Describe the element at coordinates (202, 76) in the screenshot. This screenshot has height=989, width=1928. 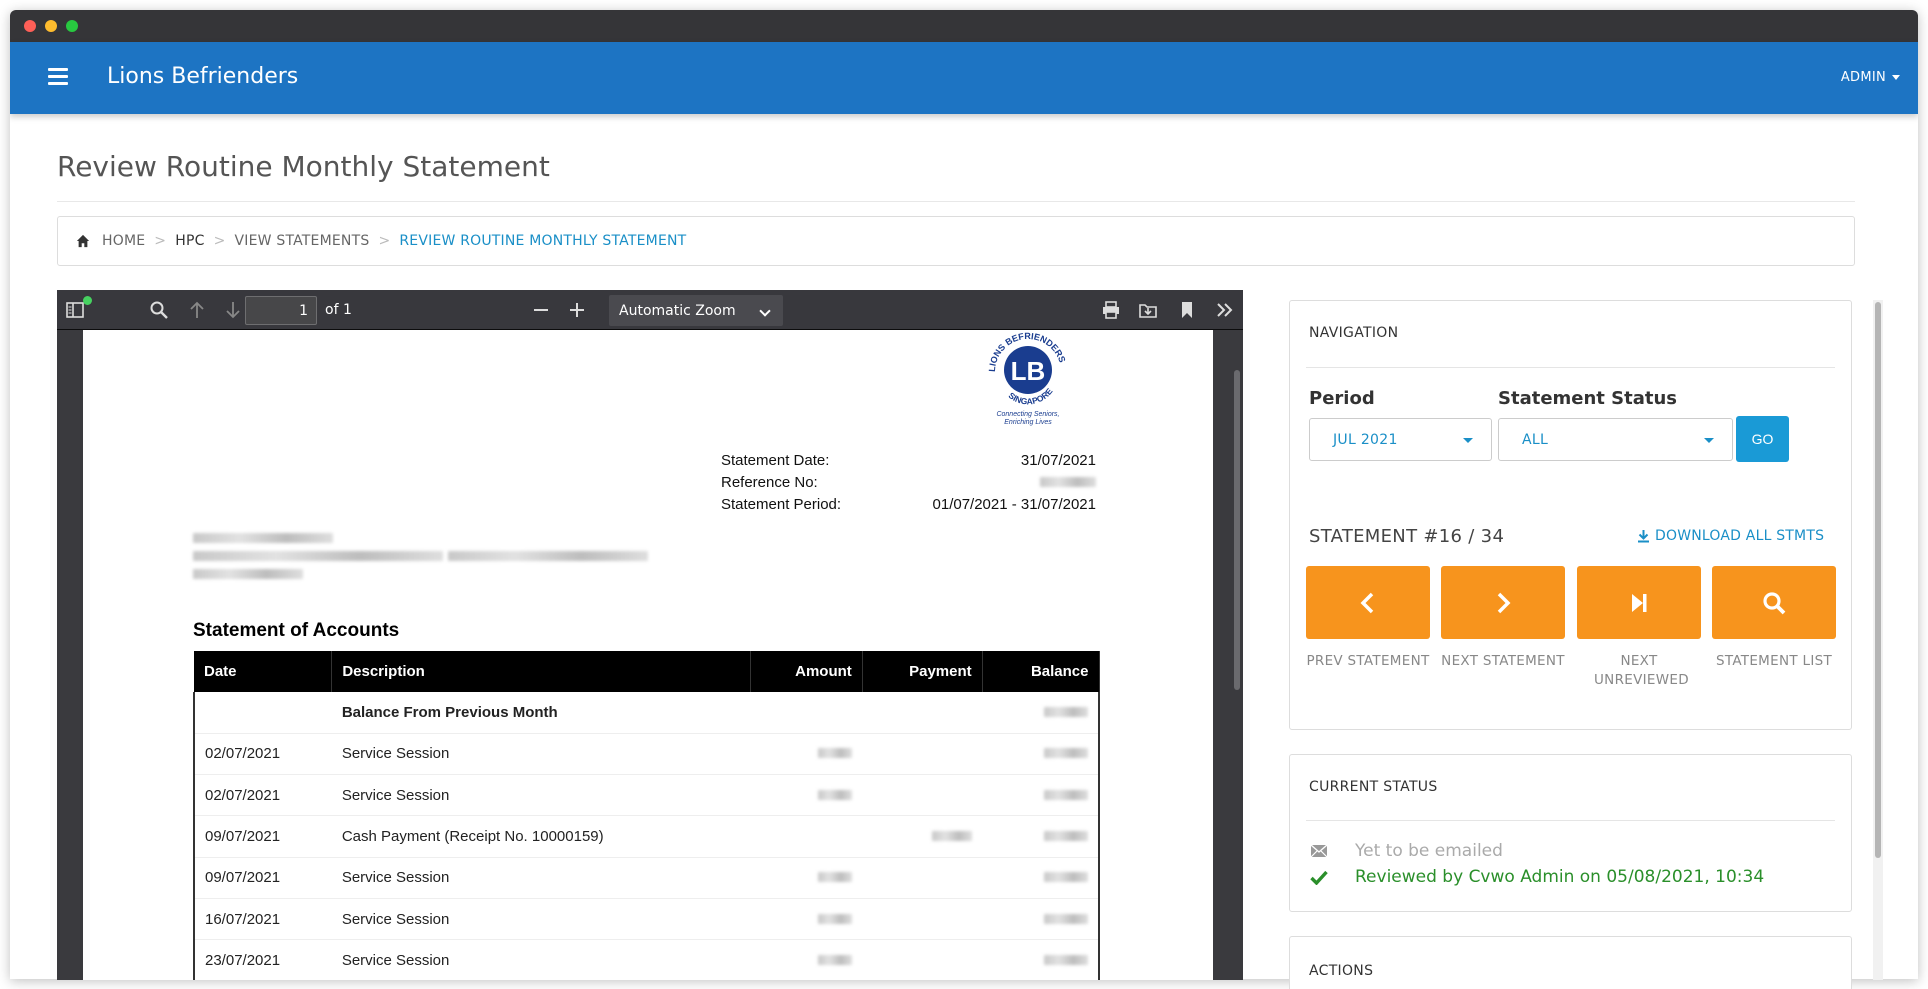
I see `brand-title: Lions Befrienders` at that location.